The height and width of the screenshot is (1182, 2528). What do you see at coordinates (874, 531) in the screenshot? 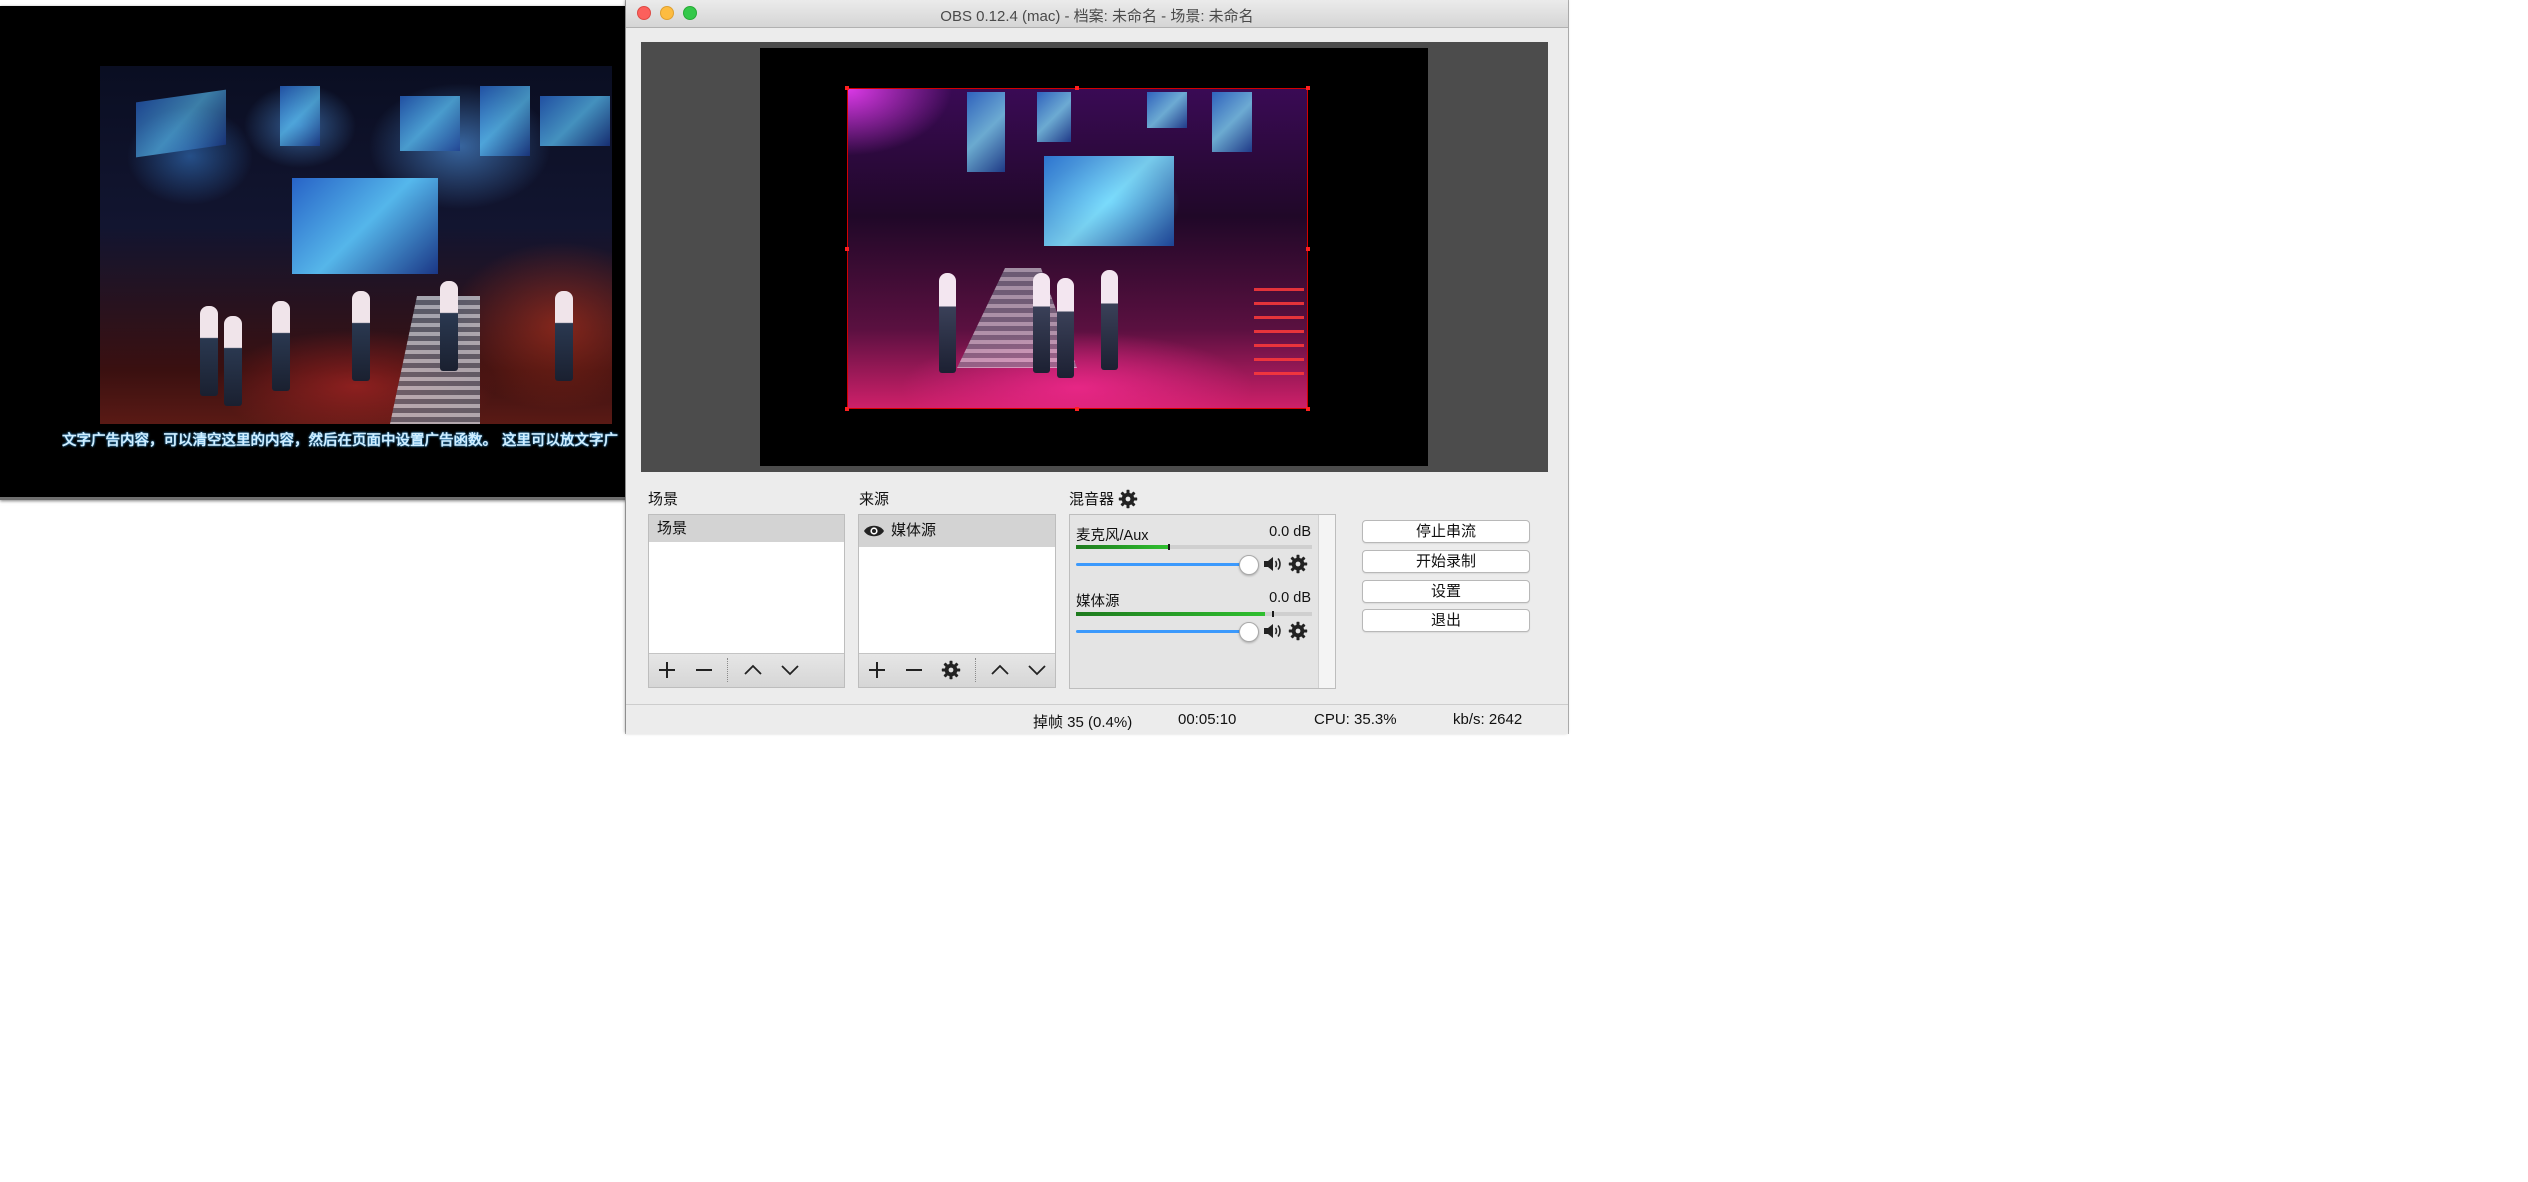
I see `visibility-eye-icon` at bounding box center [874, 531].